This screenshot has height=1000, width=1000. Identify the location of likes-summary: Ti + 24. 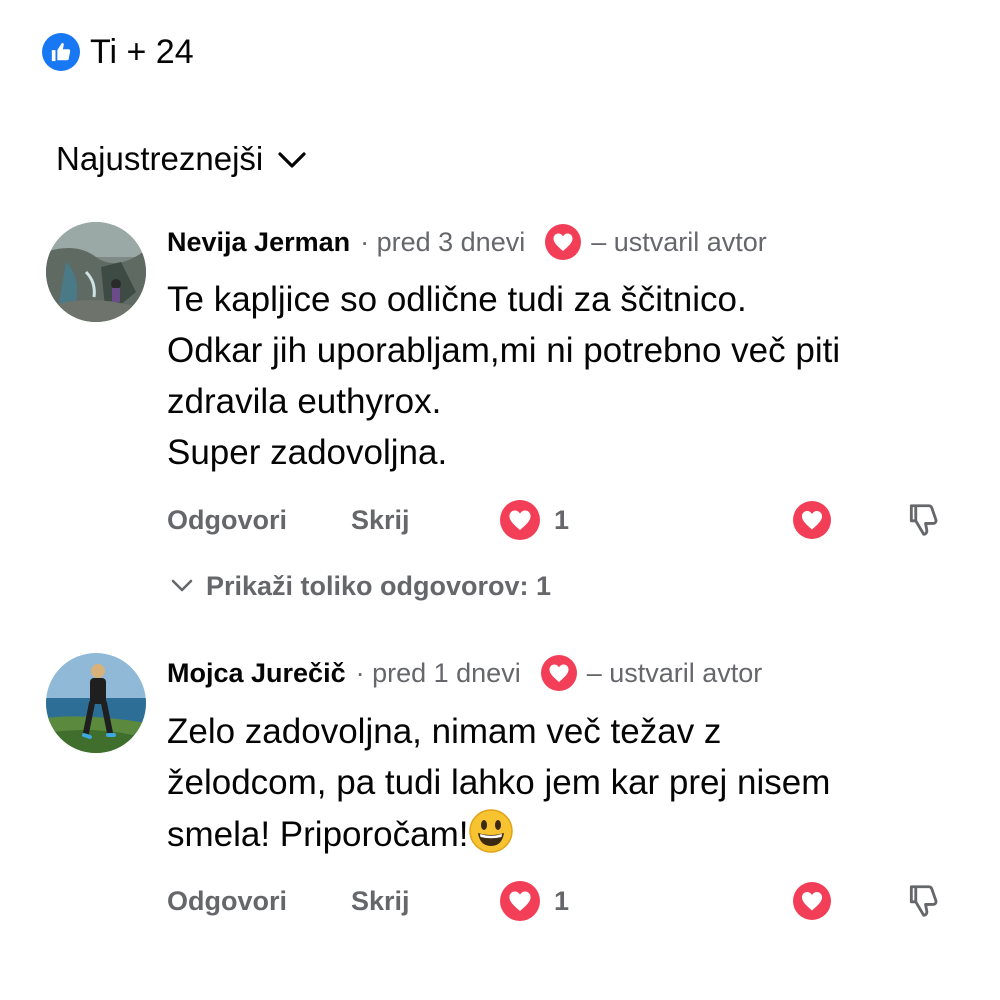
(118, 52).